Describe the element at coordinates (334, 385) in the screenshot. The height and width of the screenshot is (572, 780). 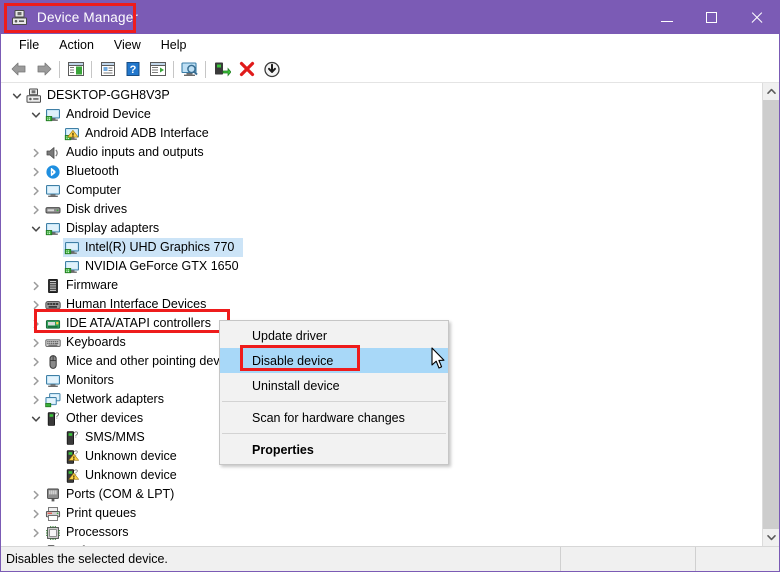
I see `context-menu-item-uninstall-device: Uninstall device` at that location.